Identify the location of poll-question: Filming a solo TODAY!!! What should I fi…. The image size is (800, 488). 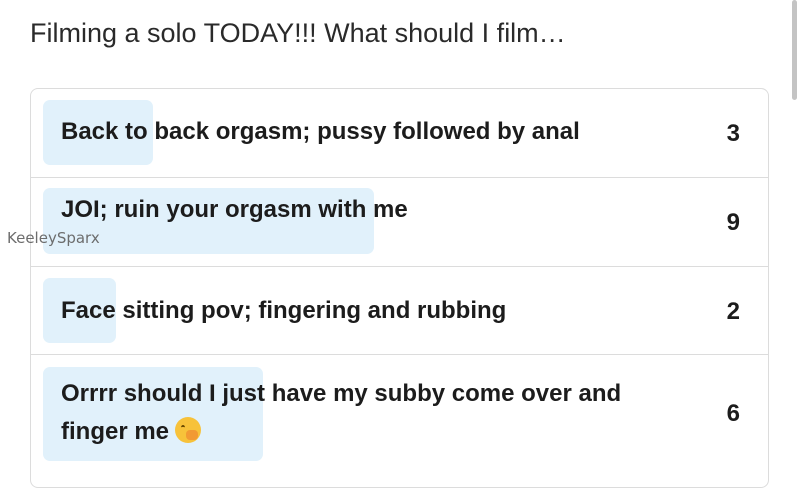
(298, 33).